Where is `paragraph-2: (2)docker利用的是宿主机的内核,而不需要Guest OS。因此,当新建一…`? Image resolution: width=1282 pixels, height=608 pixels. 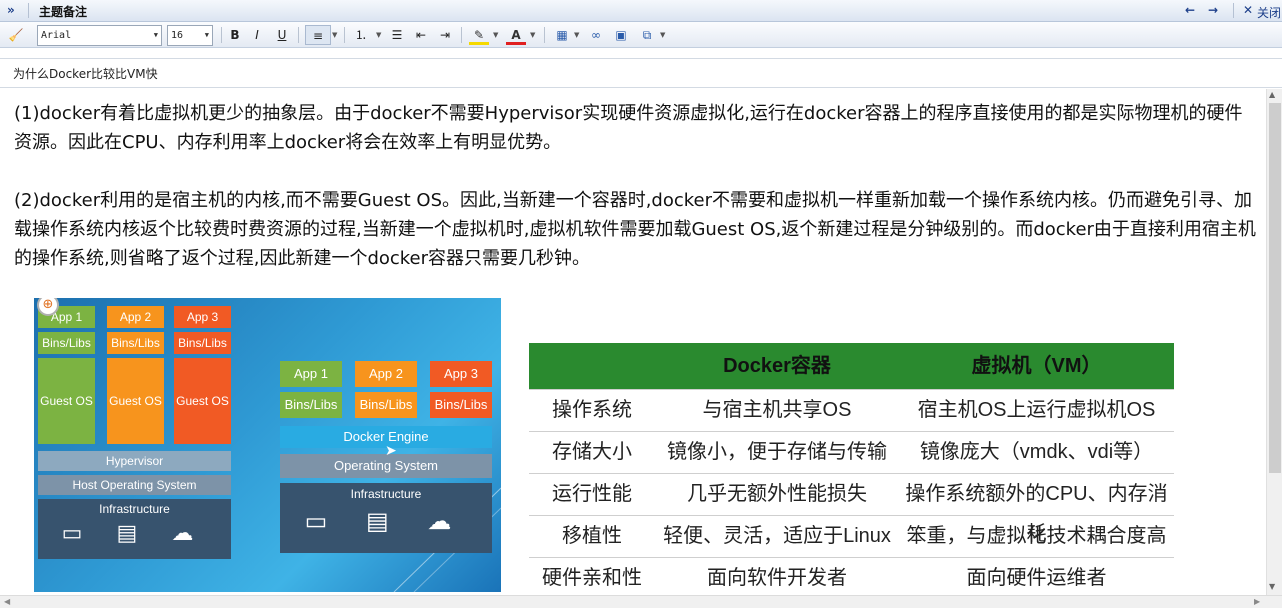
paragraph-2: (2)docker利用的是宿主机的内核,而不需要Guest OS。因此,当新建一… is located at coordinates (635, 229).